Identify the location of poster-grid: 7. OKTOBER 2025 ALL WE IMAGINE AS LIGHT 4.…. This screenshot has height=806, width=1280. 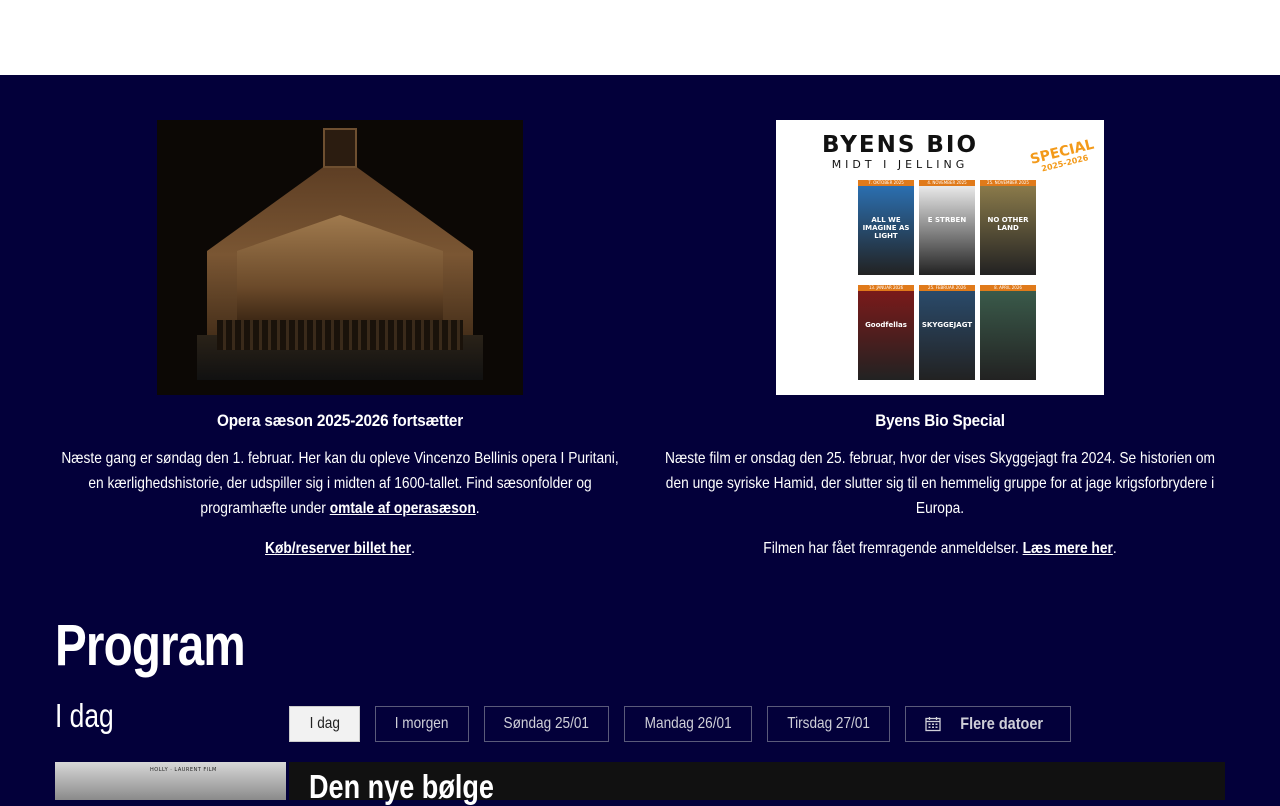
(947, 280).